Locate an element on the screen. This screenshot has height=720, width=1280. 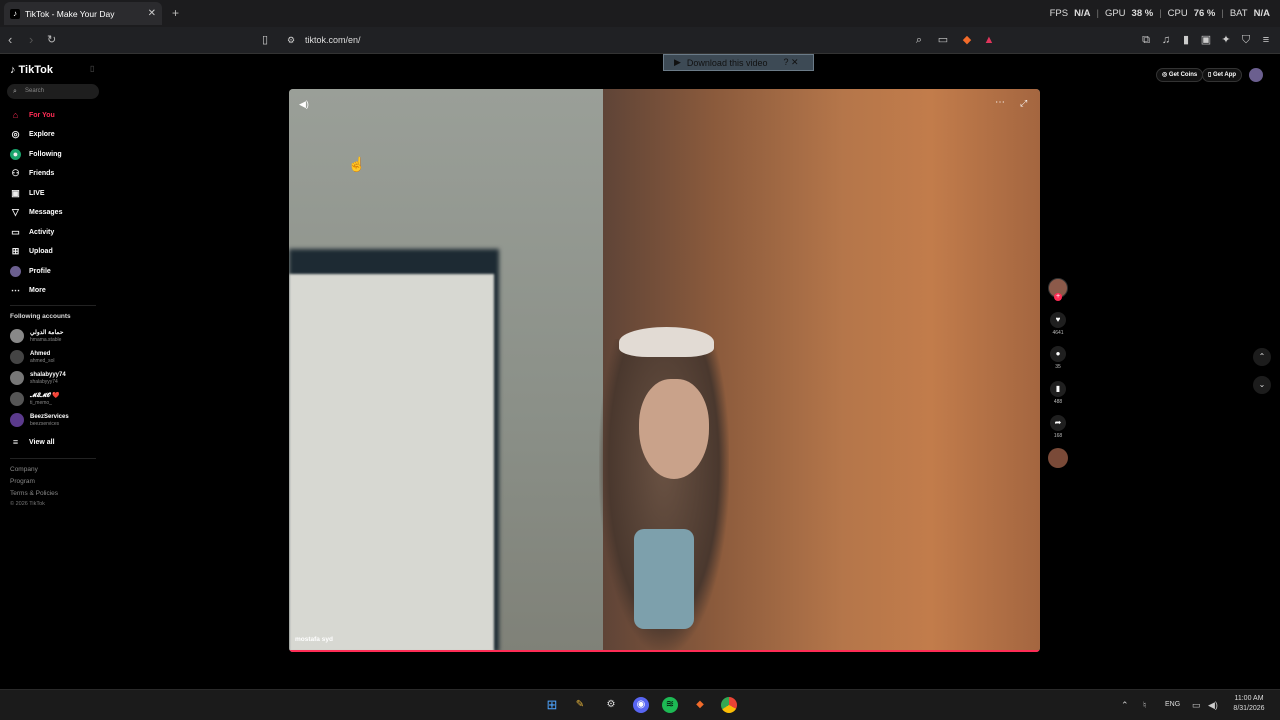
performance-overlay: FPS N/A | GPU 38 % | CPU 76 % | BAT N/A is located at coordinates (1159, 13).